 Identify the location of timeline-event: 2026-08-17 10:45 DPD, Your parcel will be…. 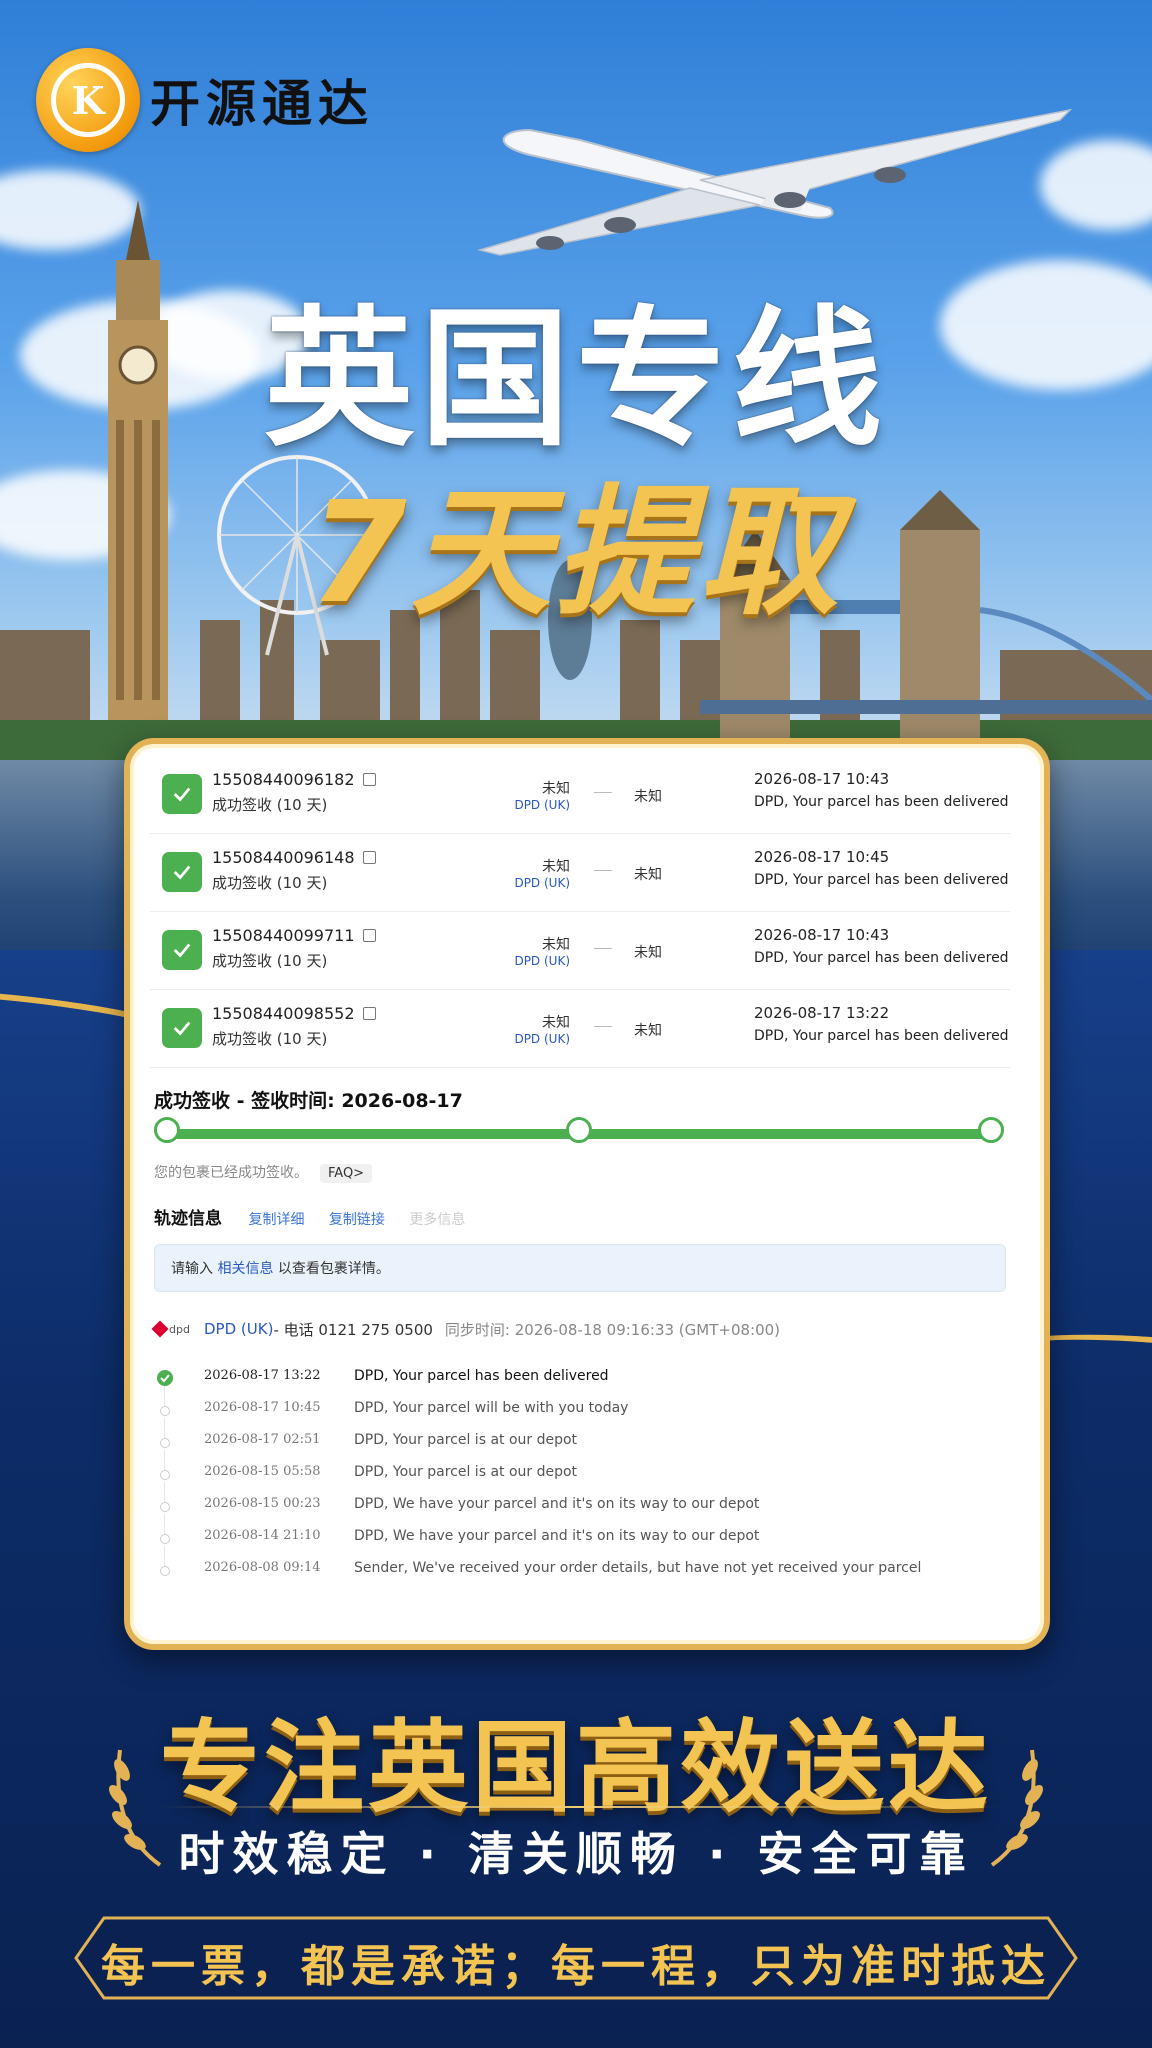
(584, 1417).